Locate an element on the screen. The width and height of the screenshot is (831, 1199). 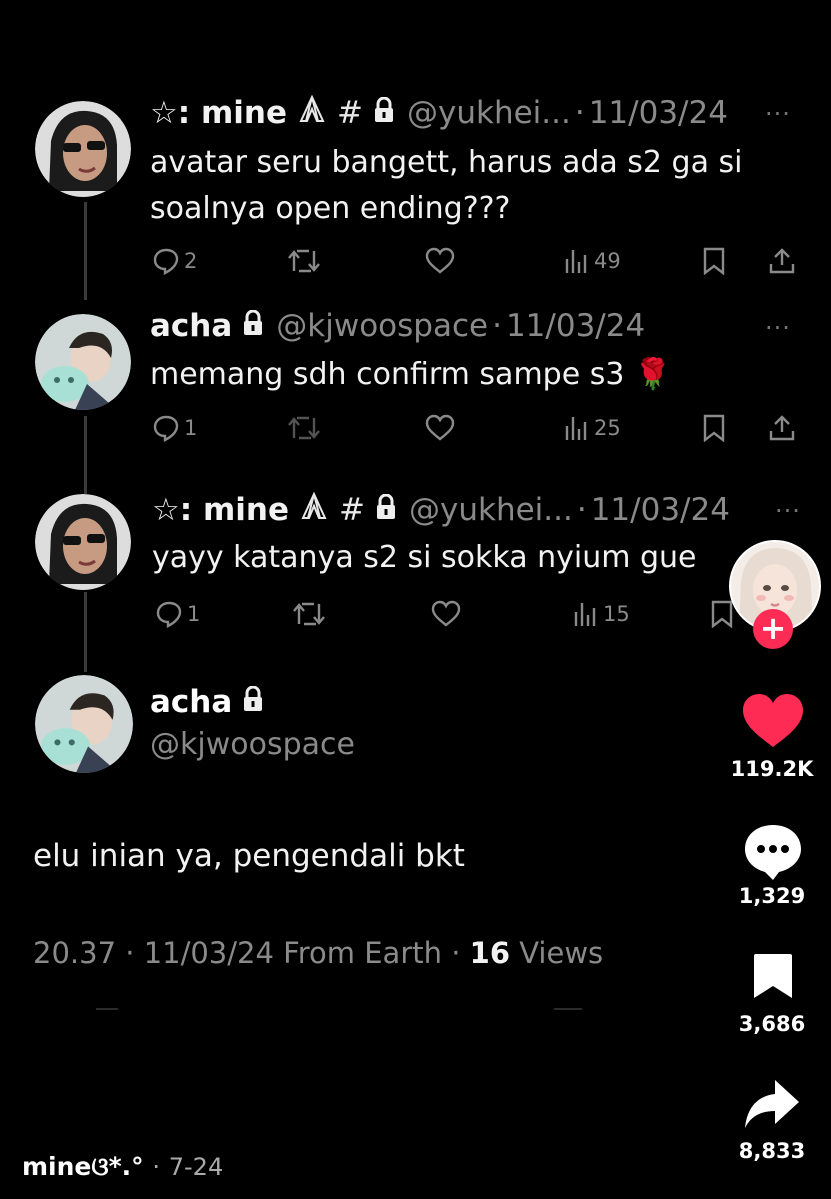
hash-symbol: # is located at coordinates (350, 113).